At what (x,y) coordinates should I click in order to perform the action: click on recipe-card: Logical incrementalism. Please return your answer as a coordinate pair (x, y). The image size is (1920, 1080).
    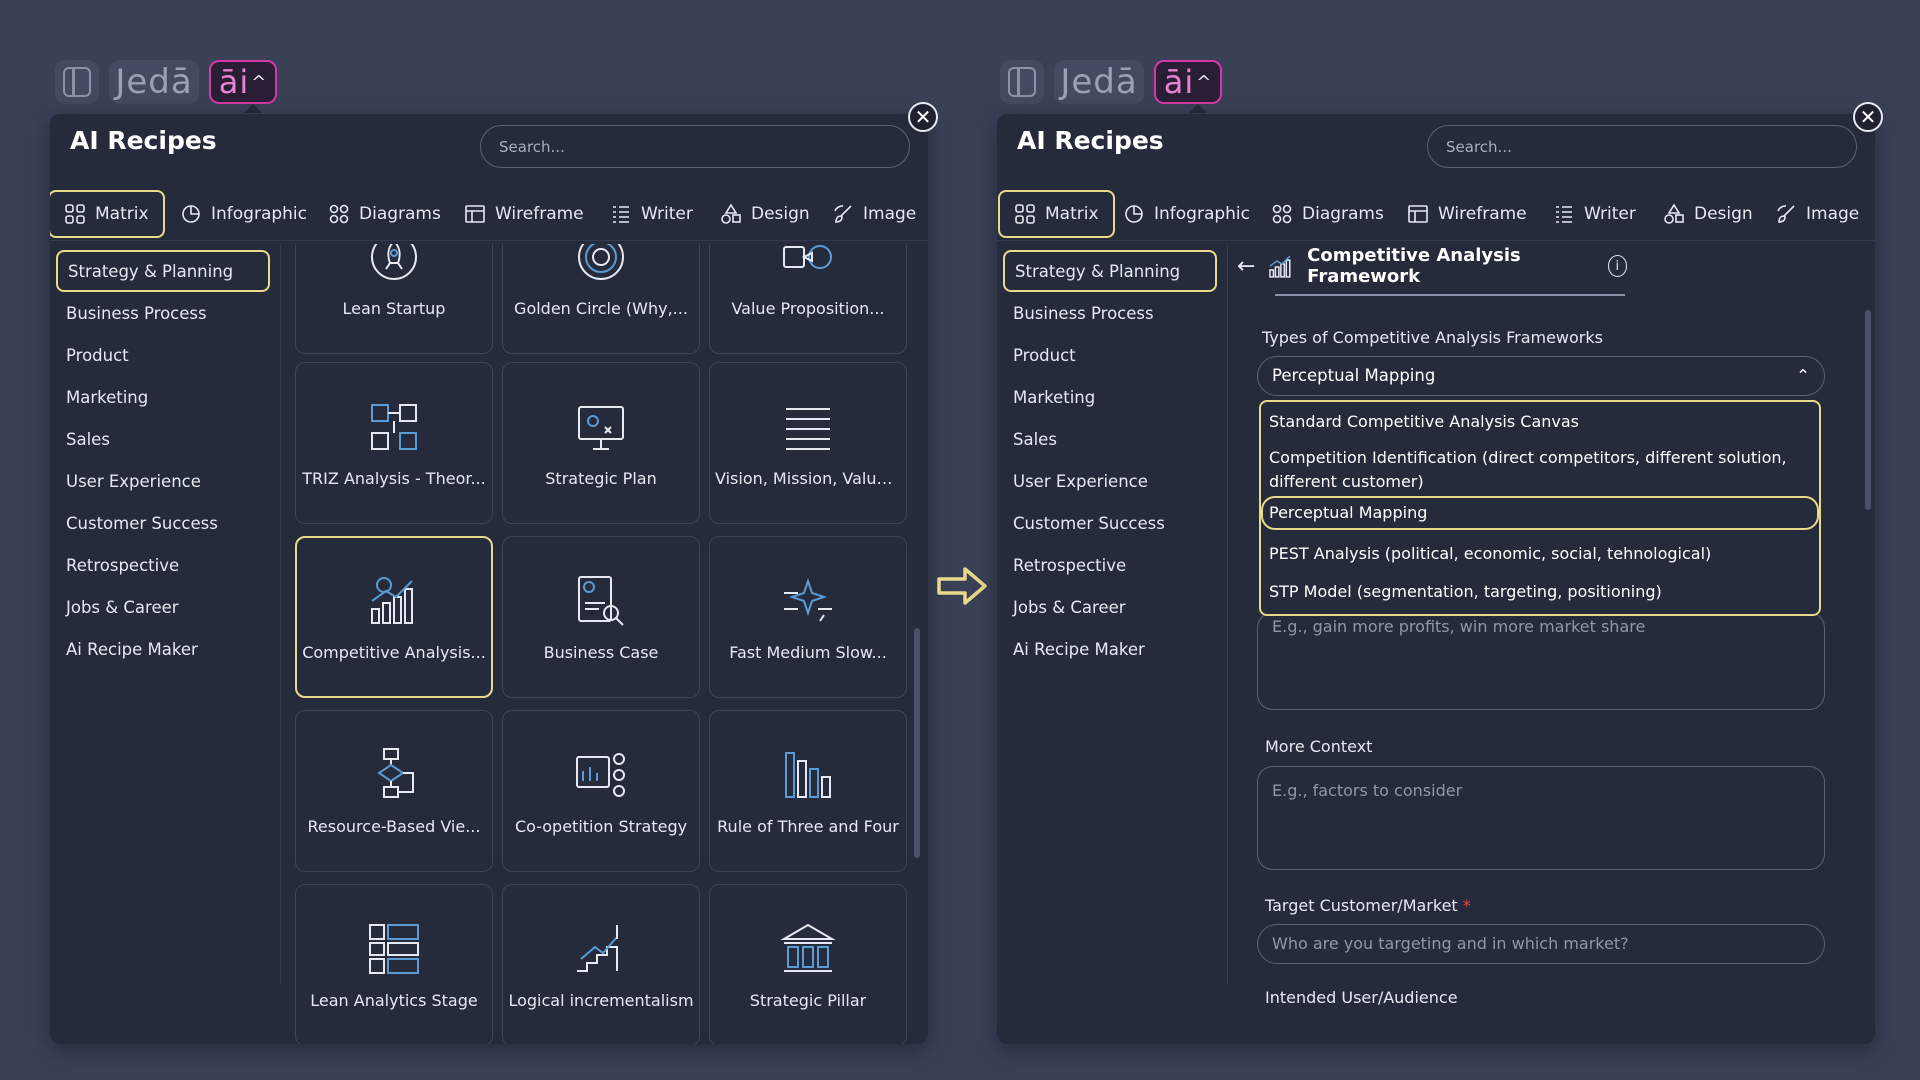
    Looking at the image, I should click on (601, 964).